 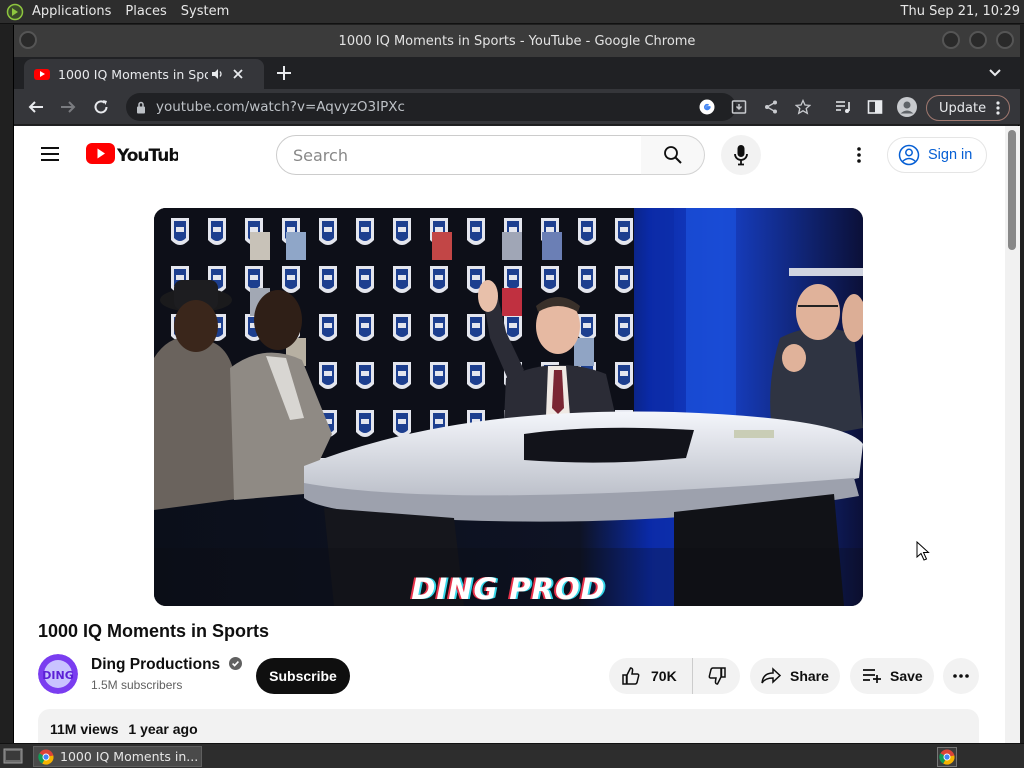 What do you see at coordinates (771, 107) in the screenshot?
I see `share-page-icon` at bounding box center [771, 107].